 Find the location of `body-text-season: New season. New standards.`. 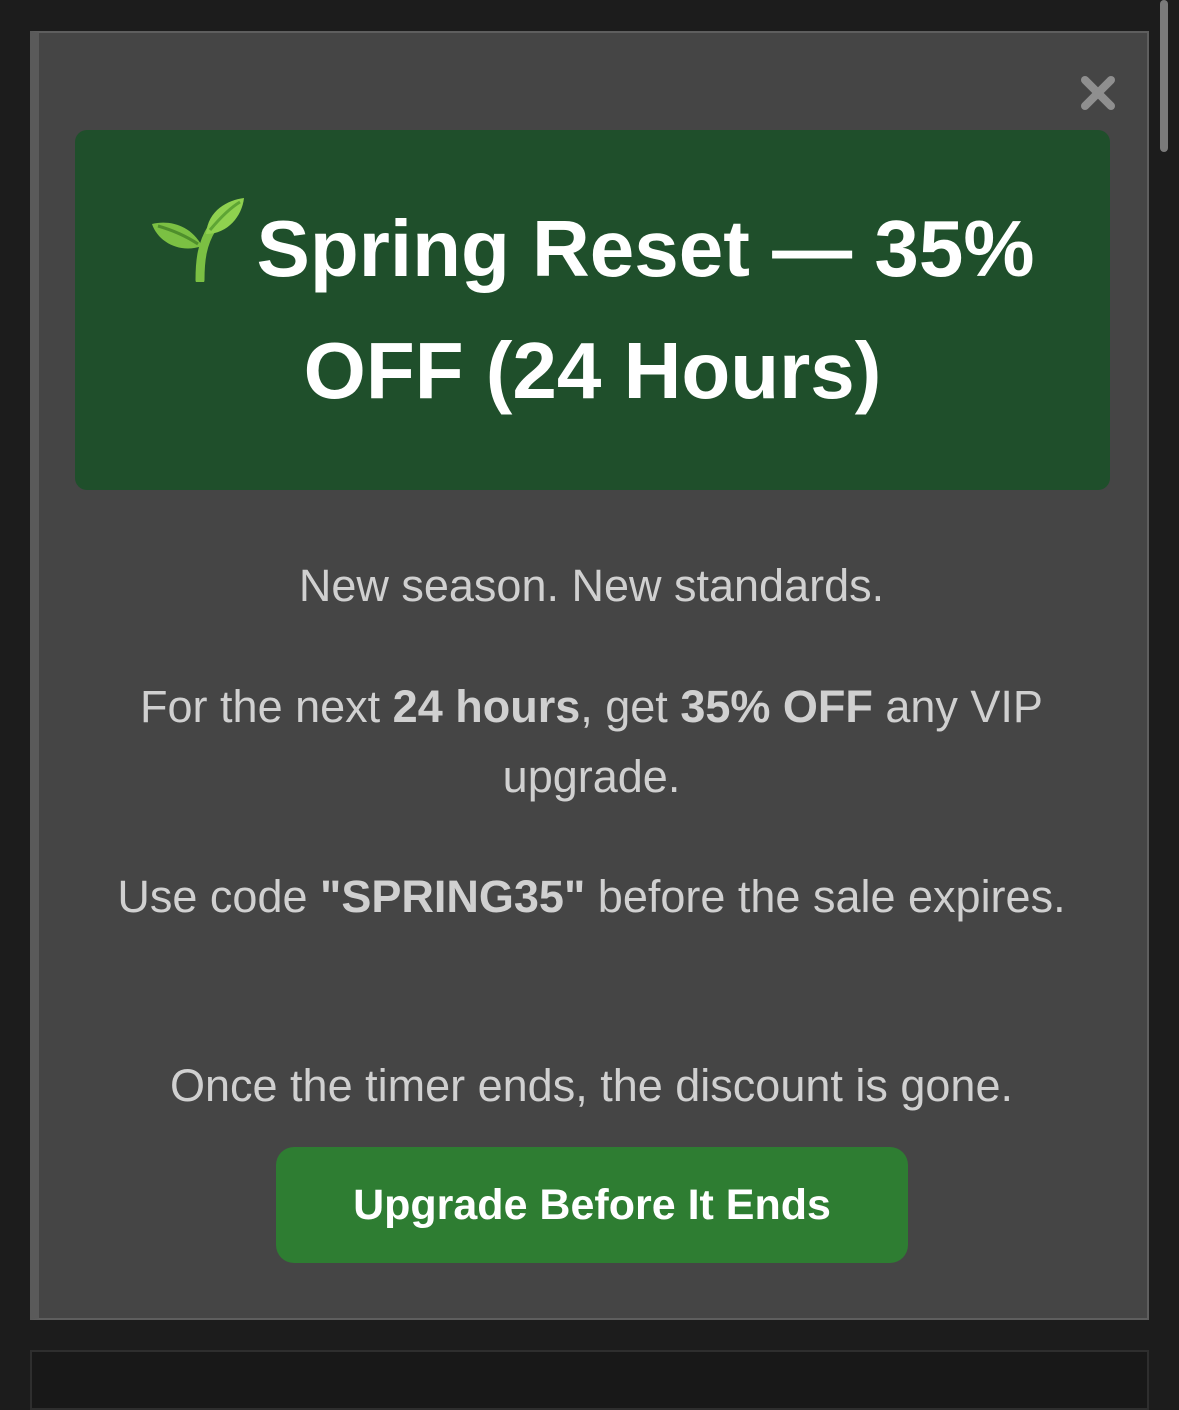

body-text-season: New season. New standards. is located at coordinates (591, 585).